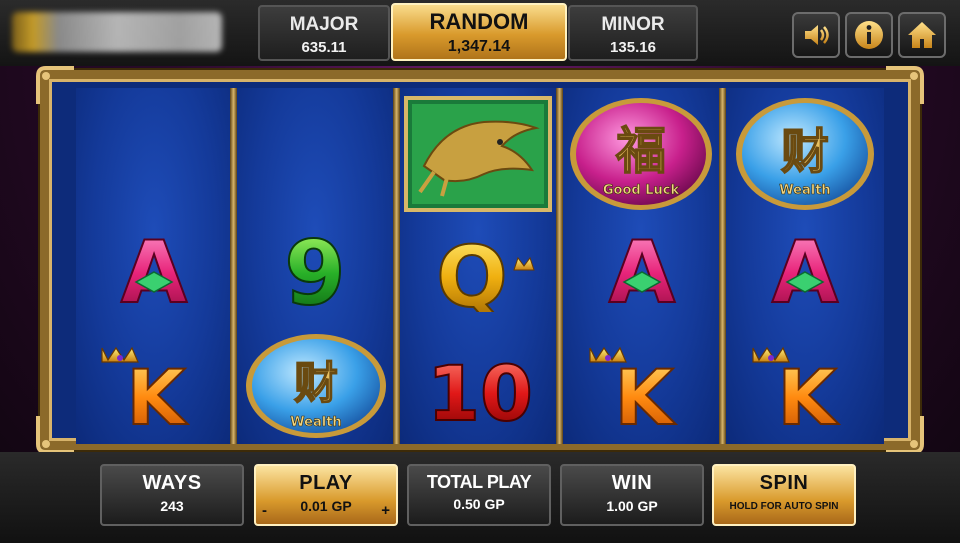 The image size is (960, 543). Describe the element at coordinates (632, 483) in the screenshot. I see `win-label: WIN` at that location.